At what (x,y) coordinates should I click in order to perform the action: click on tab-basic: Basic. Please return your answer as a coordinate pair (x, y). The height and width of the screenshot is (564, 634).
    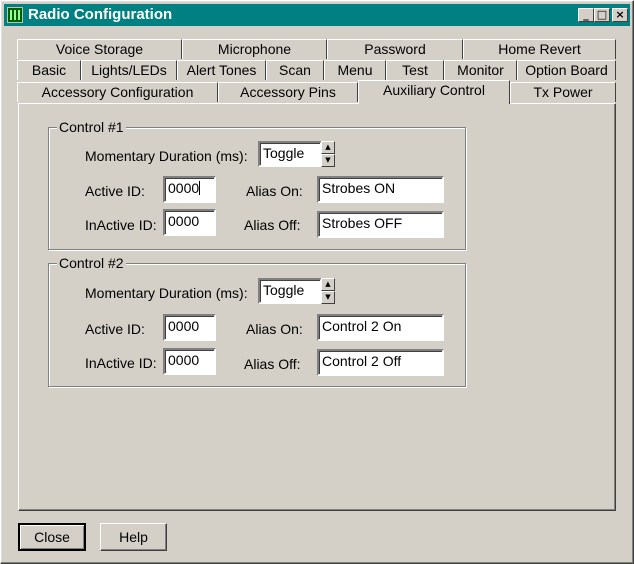
    Looking at the image, I should click on (49, 70).